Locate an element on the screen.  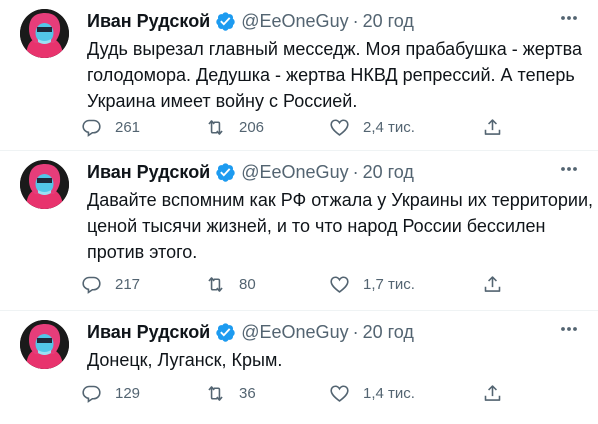
retweet-button: 36 is located at coordinates (230, 393).